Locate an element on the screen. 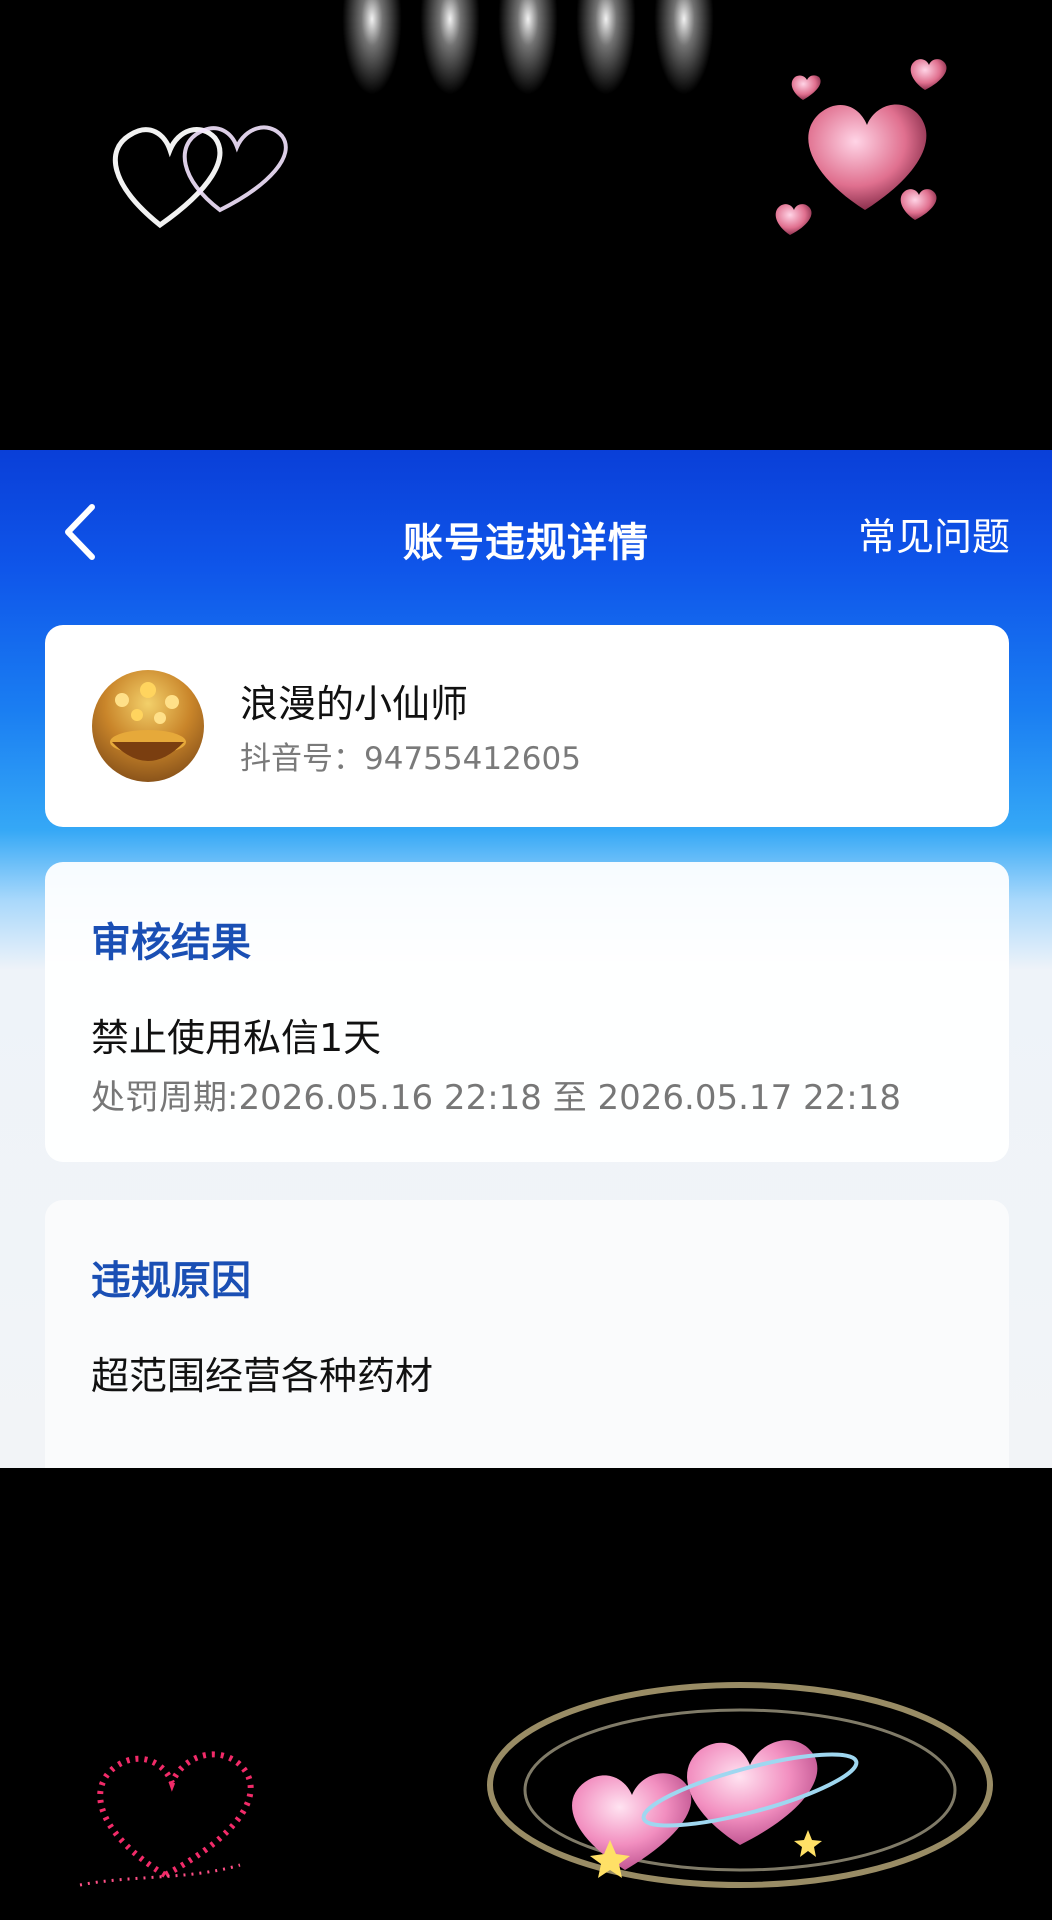  sparkle-double-heart-icon is located at coordinates (200, 177).